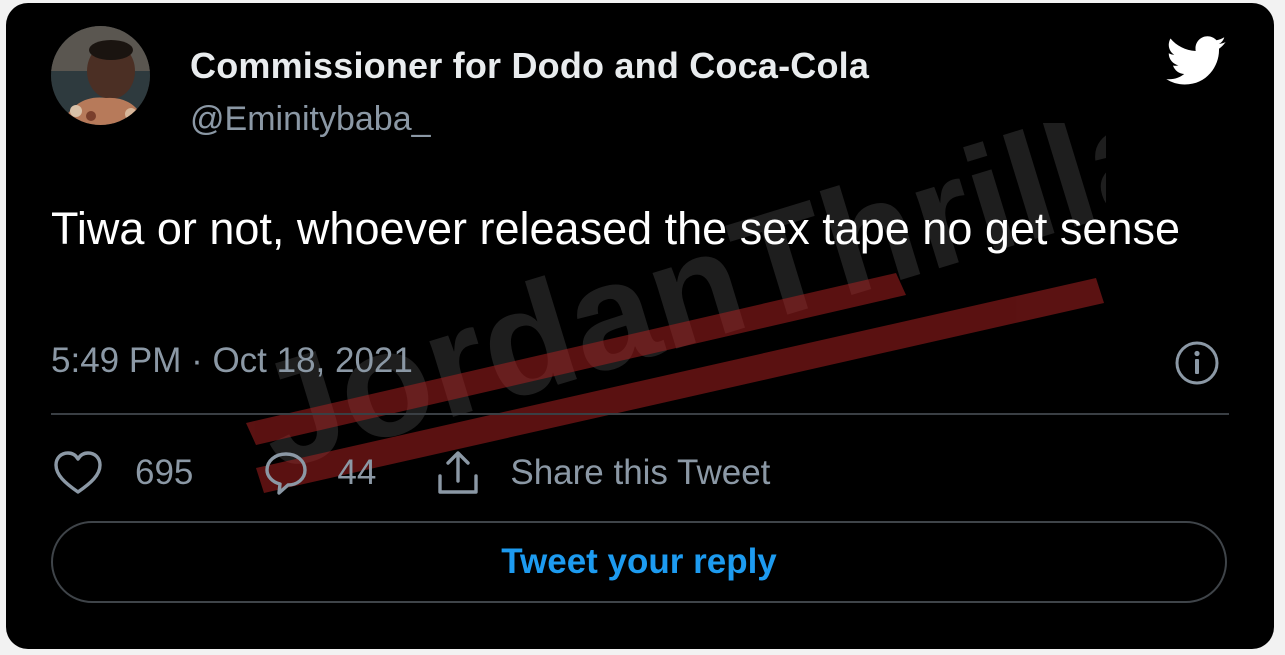  I want to click on reply-button: 44, so click(317, 473).